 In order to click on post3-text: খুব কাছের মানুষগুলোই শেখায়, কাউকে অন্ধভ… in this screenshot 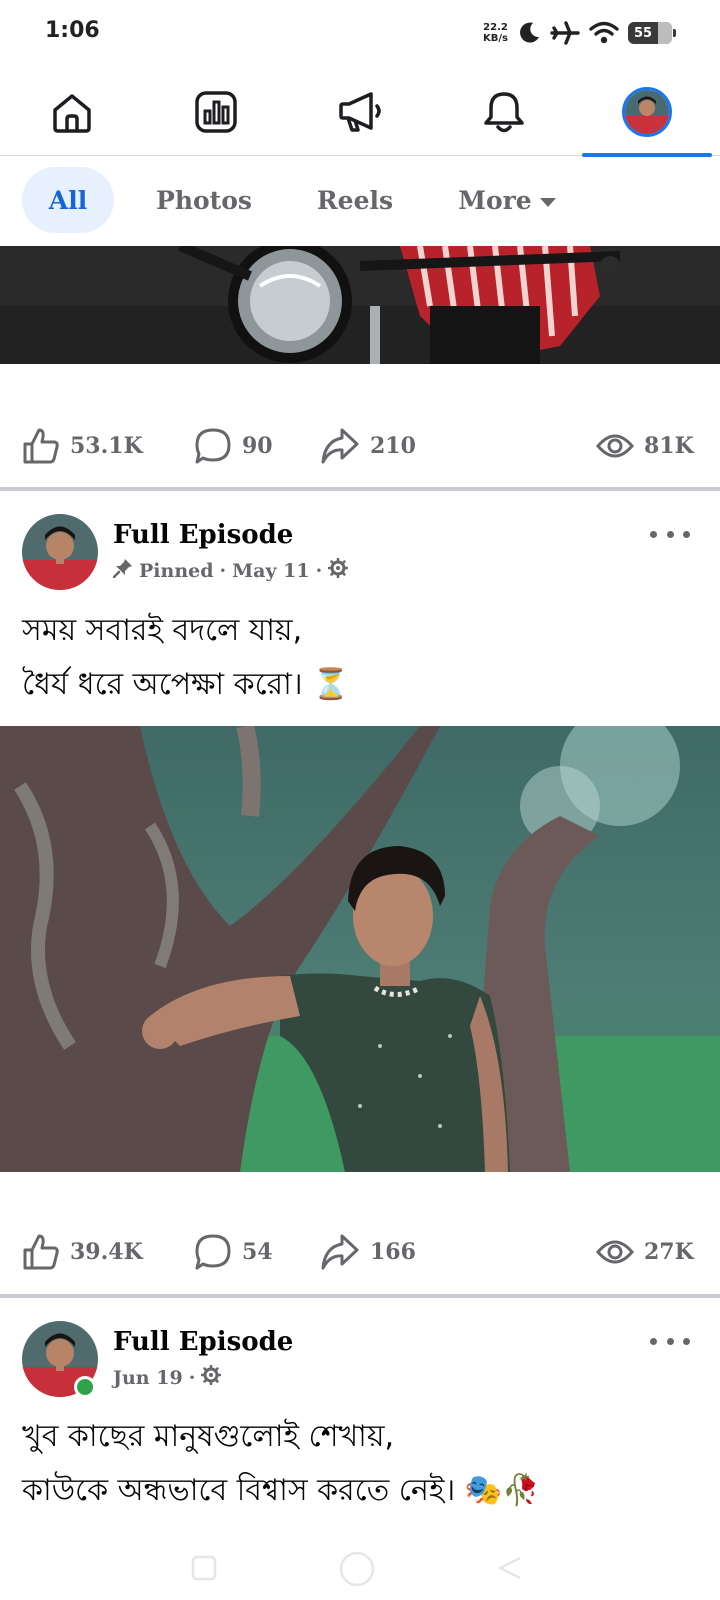, I will do `click(362, 1464)`.